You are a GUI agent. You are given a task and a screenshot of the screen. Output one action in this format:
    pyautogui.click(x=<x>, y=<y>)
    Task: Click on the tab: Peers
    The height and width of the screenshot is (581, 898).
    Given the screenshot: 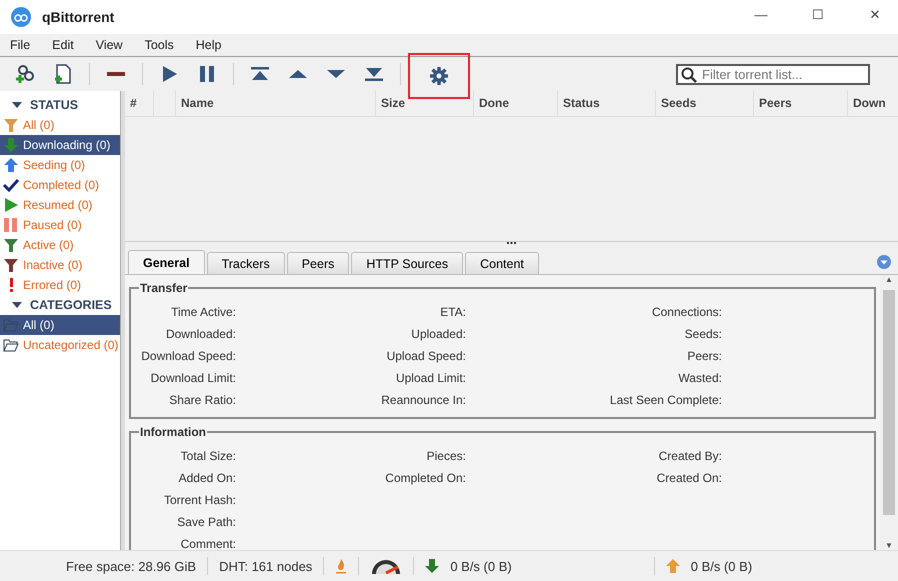 What is the action you would take?
    pyautogui.click(x=318, y=263)
    